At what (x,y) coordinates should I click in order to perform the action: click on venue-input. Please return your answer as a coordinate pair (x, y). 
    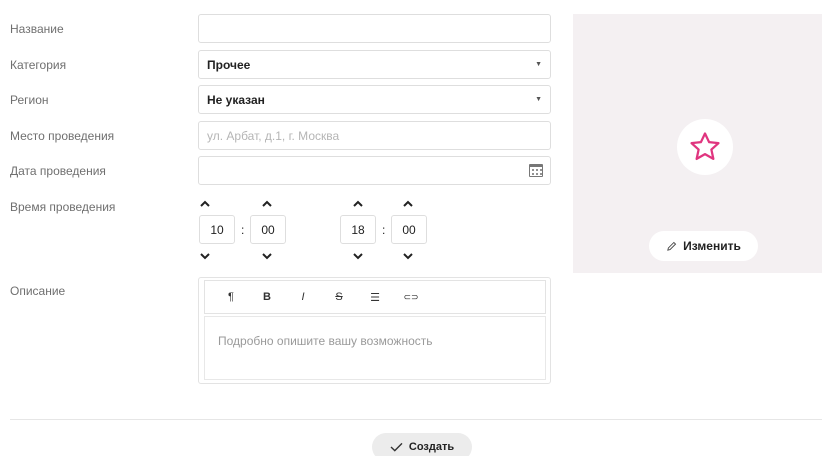
    Looking at the image, I should click on (374, 135).